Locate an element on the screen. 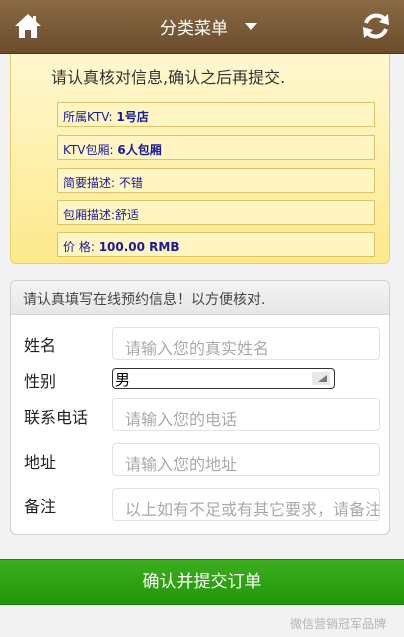 Image resolution: width=404 pixels, height=637 pixels. name-label: 姓名 is located at coordinates (40, 345).